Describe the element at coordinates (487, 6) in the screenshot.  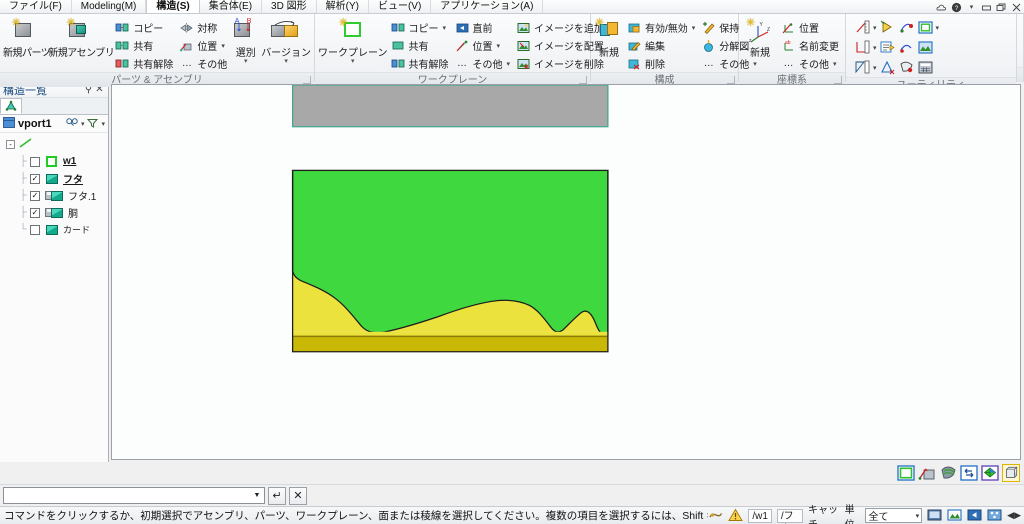
I see `menu-tab-application: アプリケーション(A)` at that location.